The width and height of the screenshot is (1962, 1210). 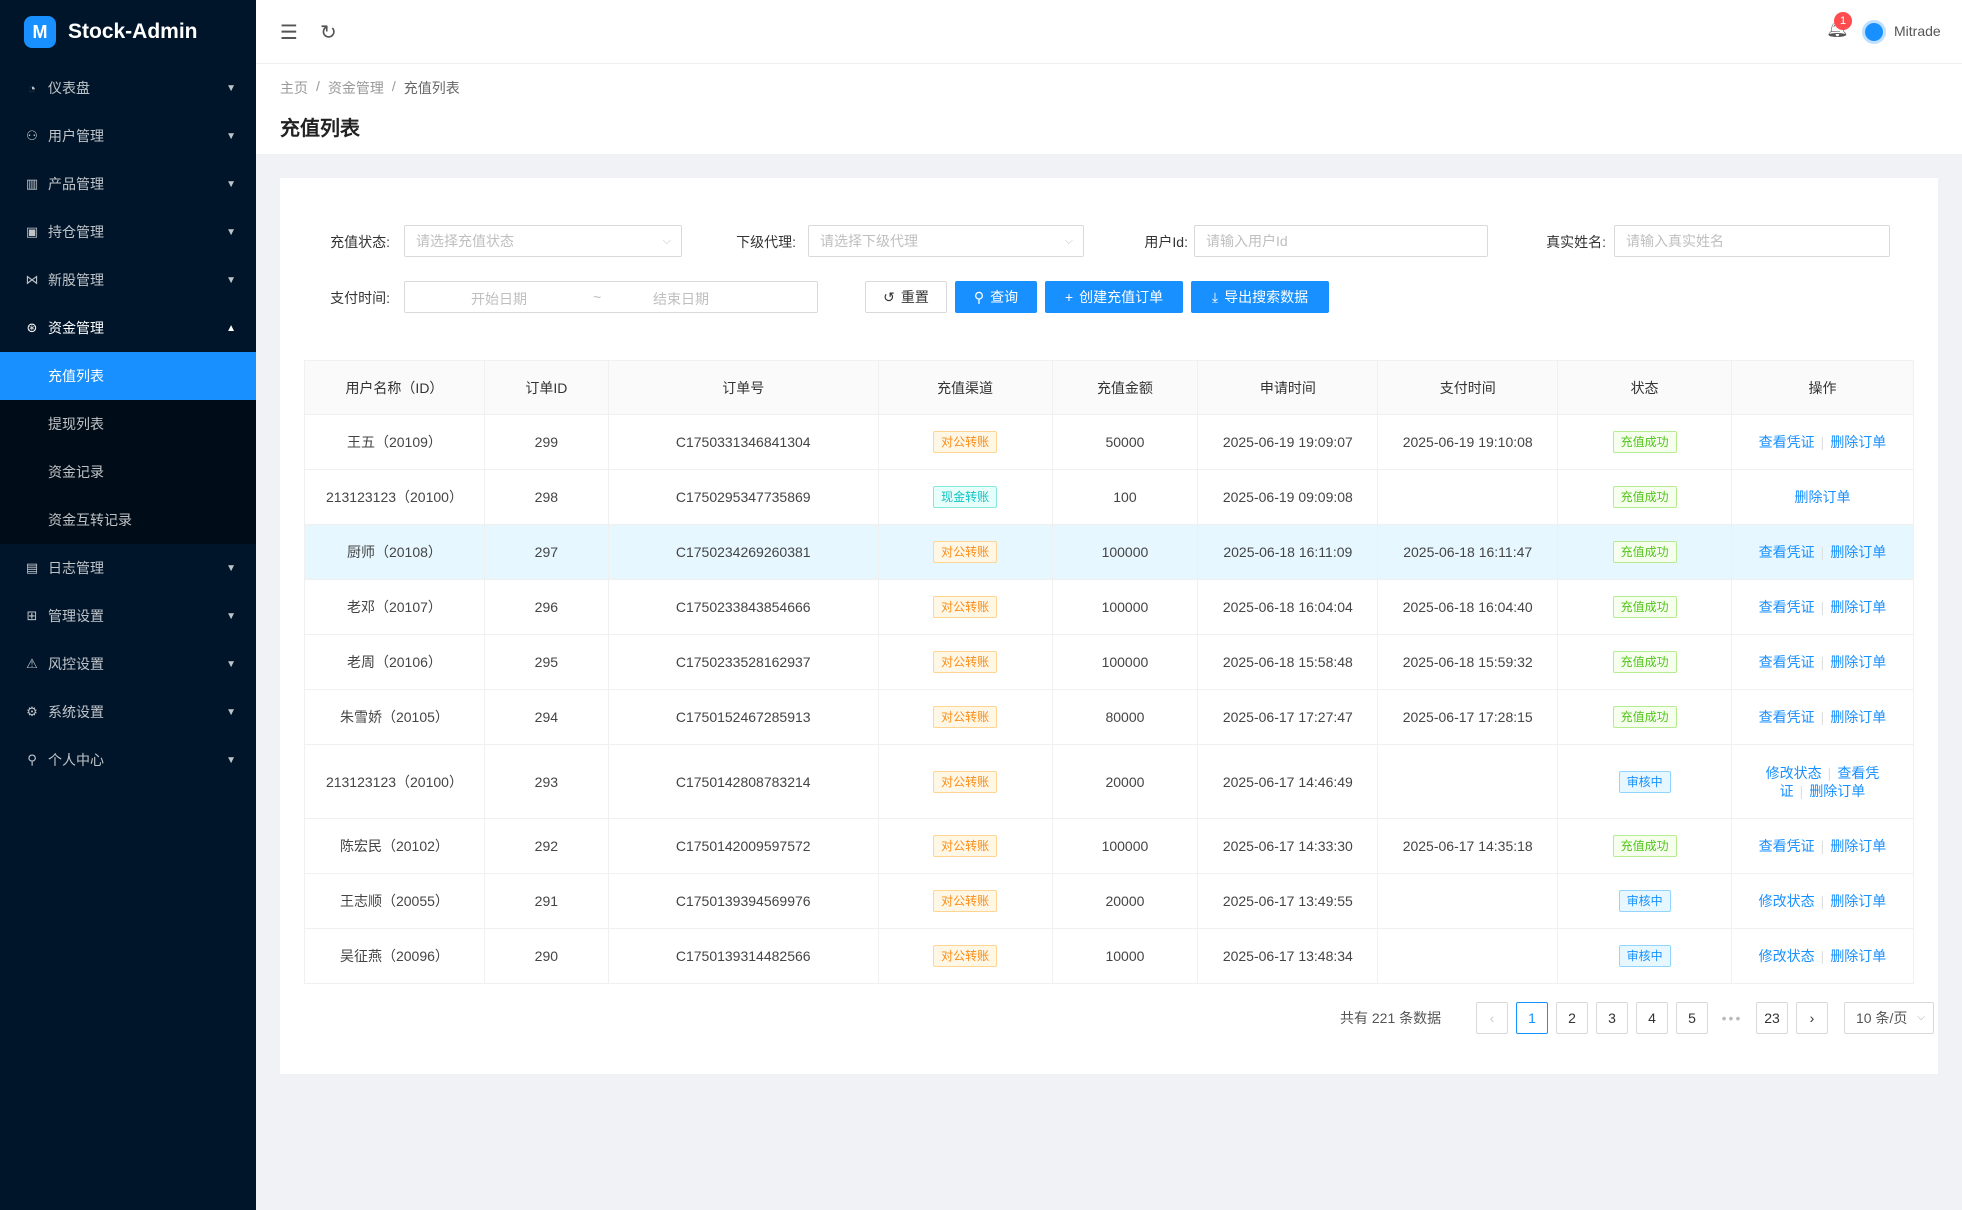 What do you see at coordinates (128, 424) in the screenshot?
I see `sidebar-subitem-1: 提现列表` at bounding box center [128, 424].